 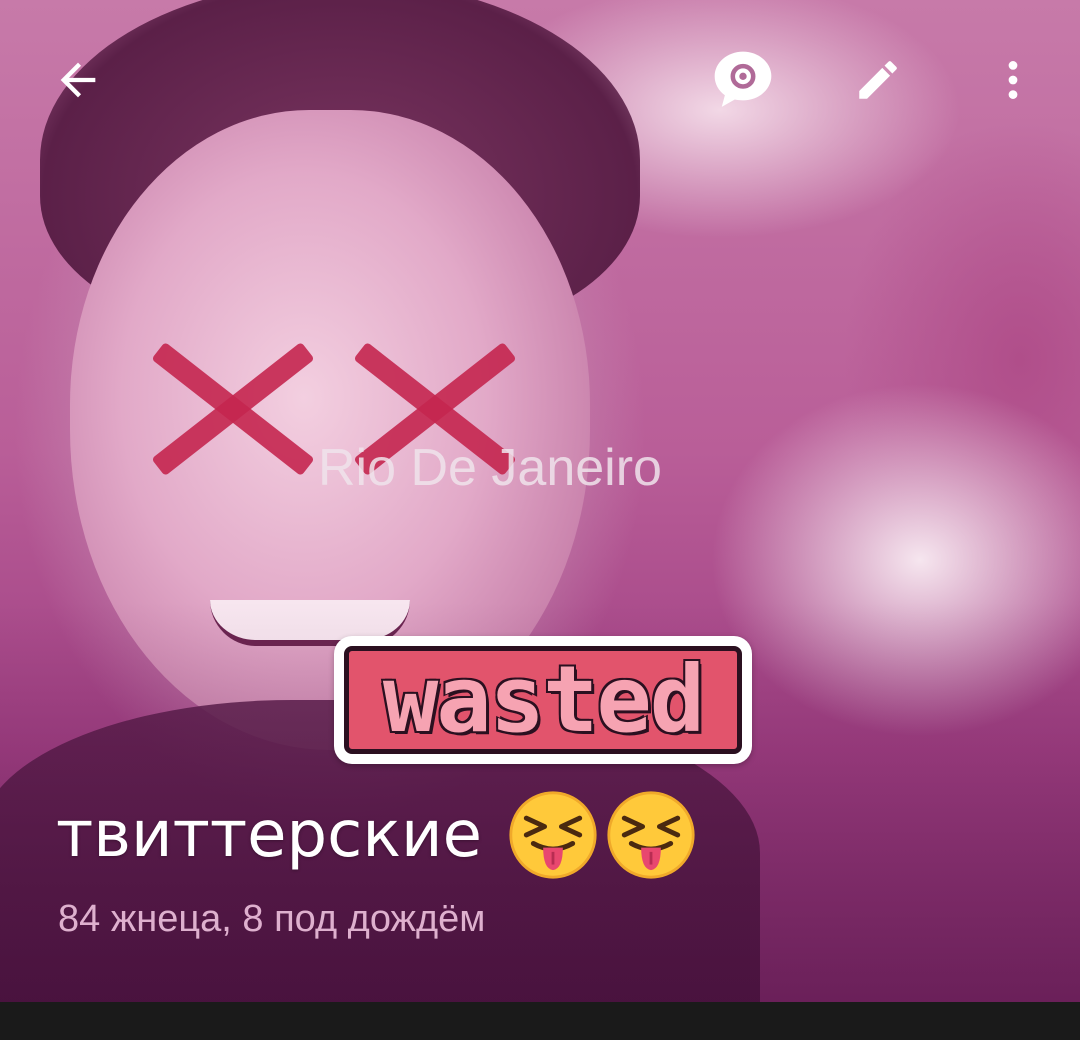 I want to click on chat-subtitle: 84 жнеца, 8 под дождём, so click(x=272, y=919).